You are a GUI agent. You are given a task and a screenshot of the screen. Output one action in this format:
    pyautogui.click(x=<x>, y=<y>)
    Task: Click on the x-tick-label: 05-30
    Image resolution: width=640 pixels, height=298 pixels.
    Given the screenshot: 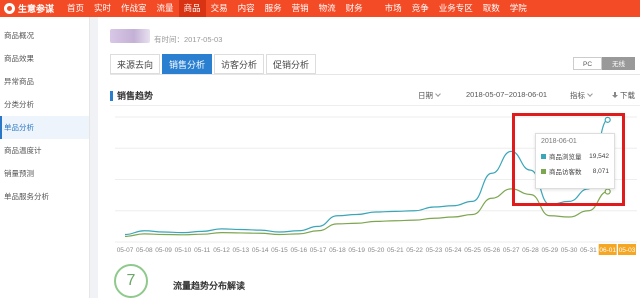 What is the action you would take?
    pyautogui.click(x=569, y=250)
    